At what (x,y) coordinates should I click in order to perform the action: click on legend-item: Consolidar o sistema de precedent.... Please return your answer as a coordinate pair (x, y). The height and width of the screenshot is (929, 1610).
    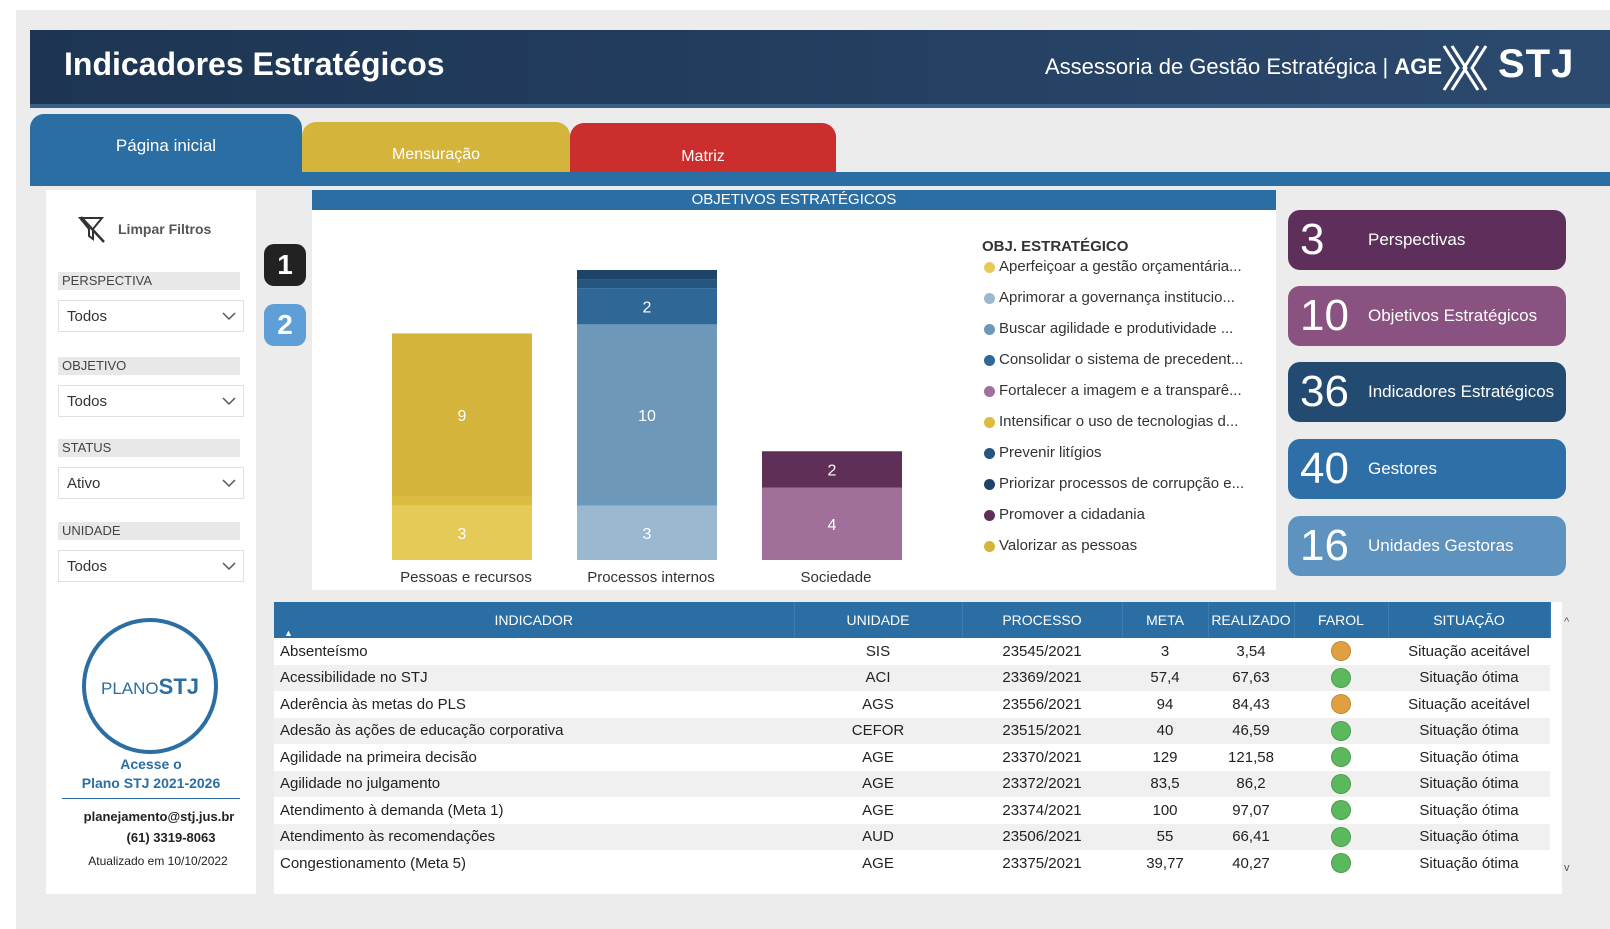
    Looking at the image, I should click on (1127, 366).